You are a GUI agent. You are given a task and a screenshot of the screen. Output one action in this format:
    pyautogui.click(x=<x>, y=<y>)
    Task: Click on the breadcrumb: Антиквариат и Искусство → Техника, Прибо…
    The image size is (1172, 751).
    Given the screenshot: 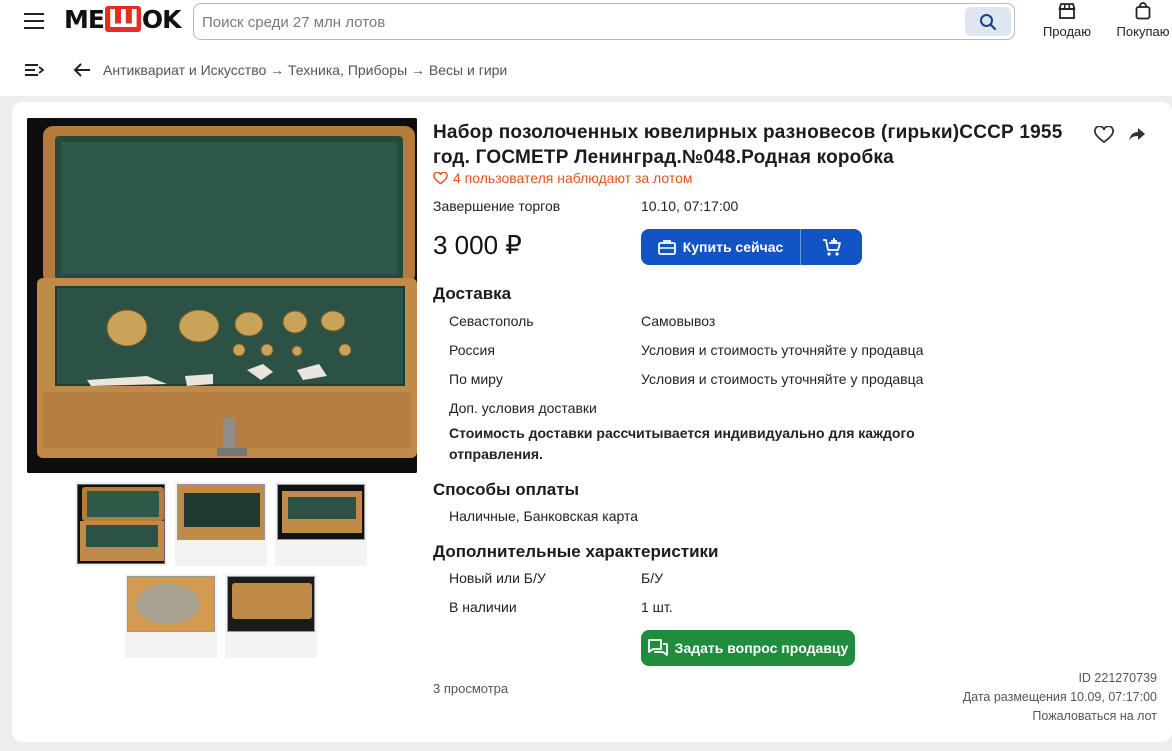 What is the action you would take?
    pyautogui.click(x=265, y=70)
    